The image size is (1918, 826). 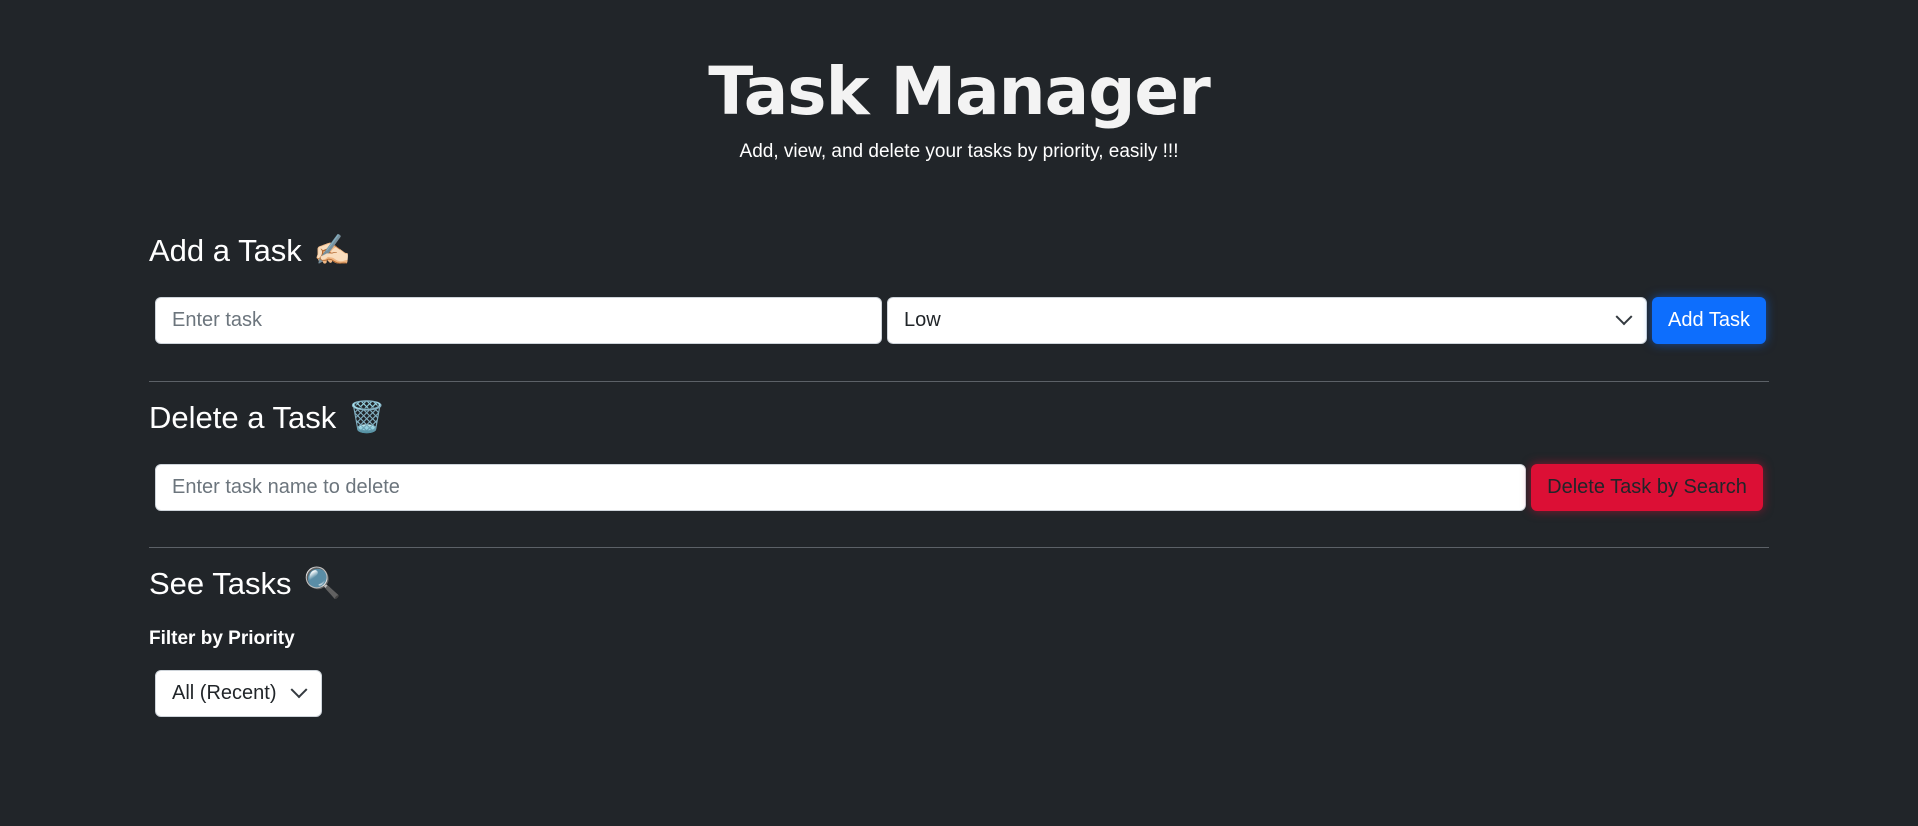 I want to click on task-input, so click(x=518, y=320).